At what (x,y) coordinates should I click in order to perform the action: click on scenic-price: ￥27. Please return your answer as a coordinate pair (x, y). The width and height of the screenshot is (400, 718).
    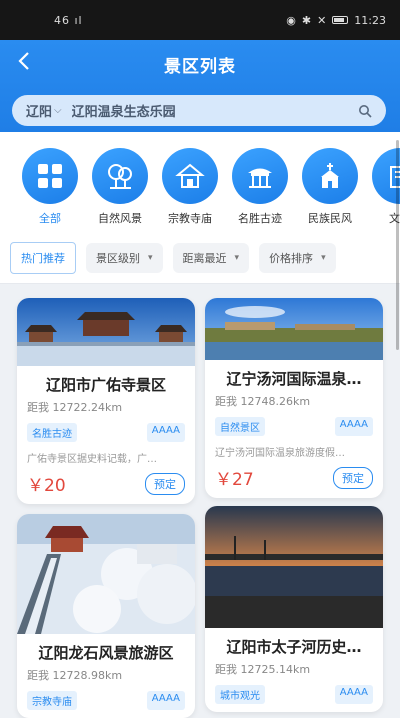
    Looking at the image, I should click on (234, 480).